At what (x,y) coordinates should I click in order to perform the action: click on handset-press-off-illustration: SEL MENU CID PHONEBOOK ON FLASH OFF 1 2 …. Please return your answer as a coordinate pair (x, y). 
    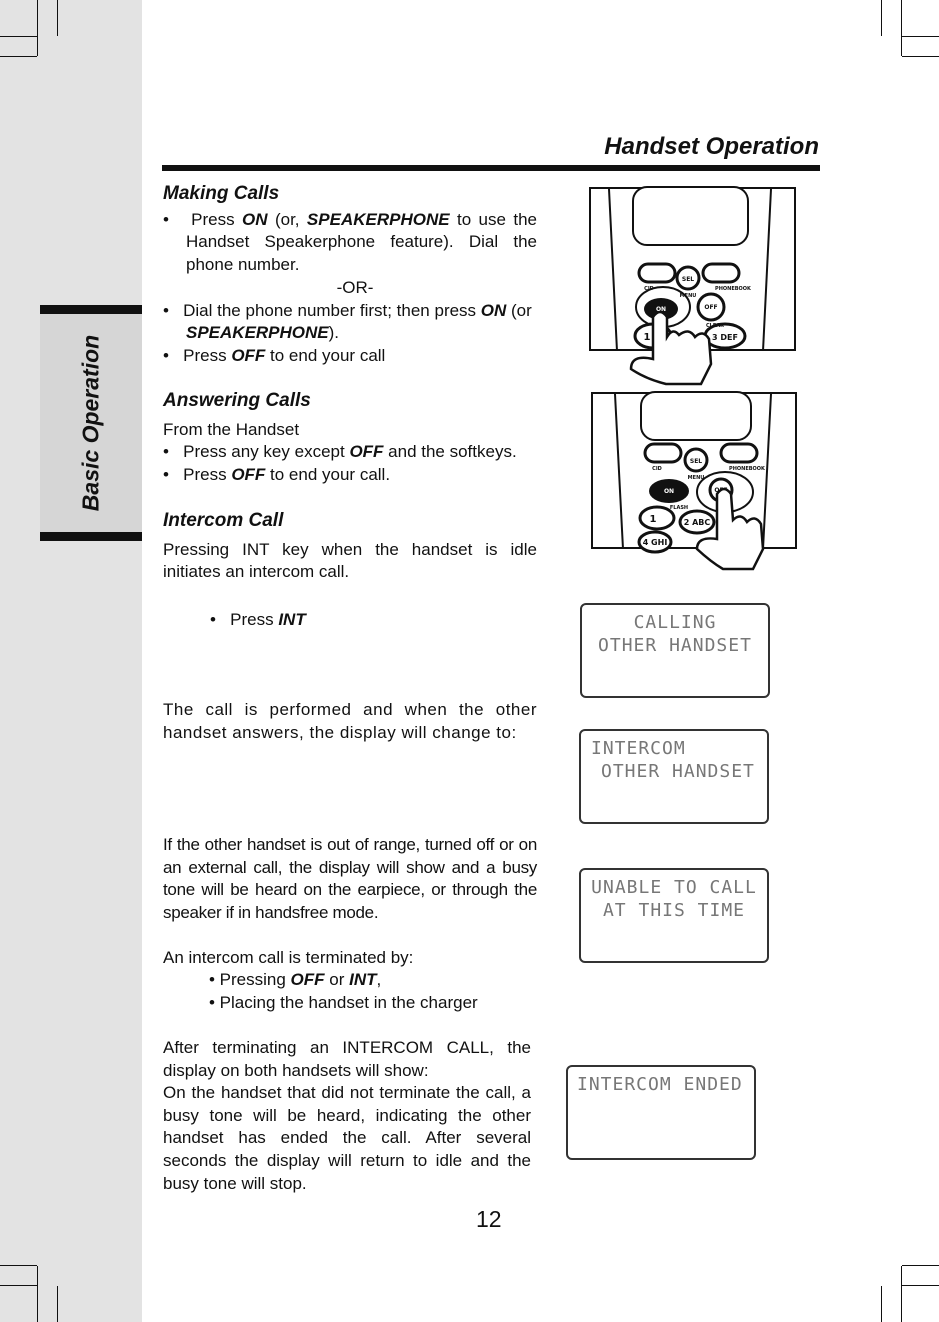
    Looking at the image, I should click on (694, 481).